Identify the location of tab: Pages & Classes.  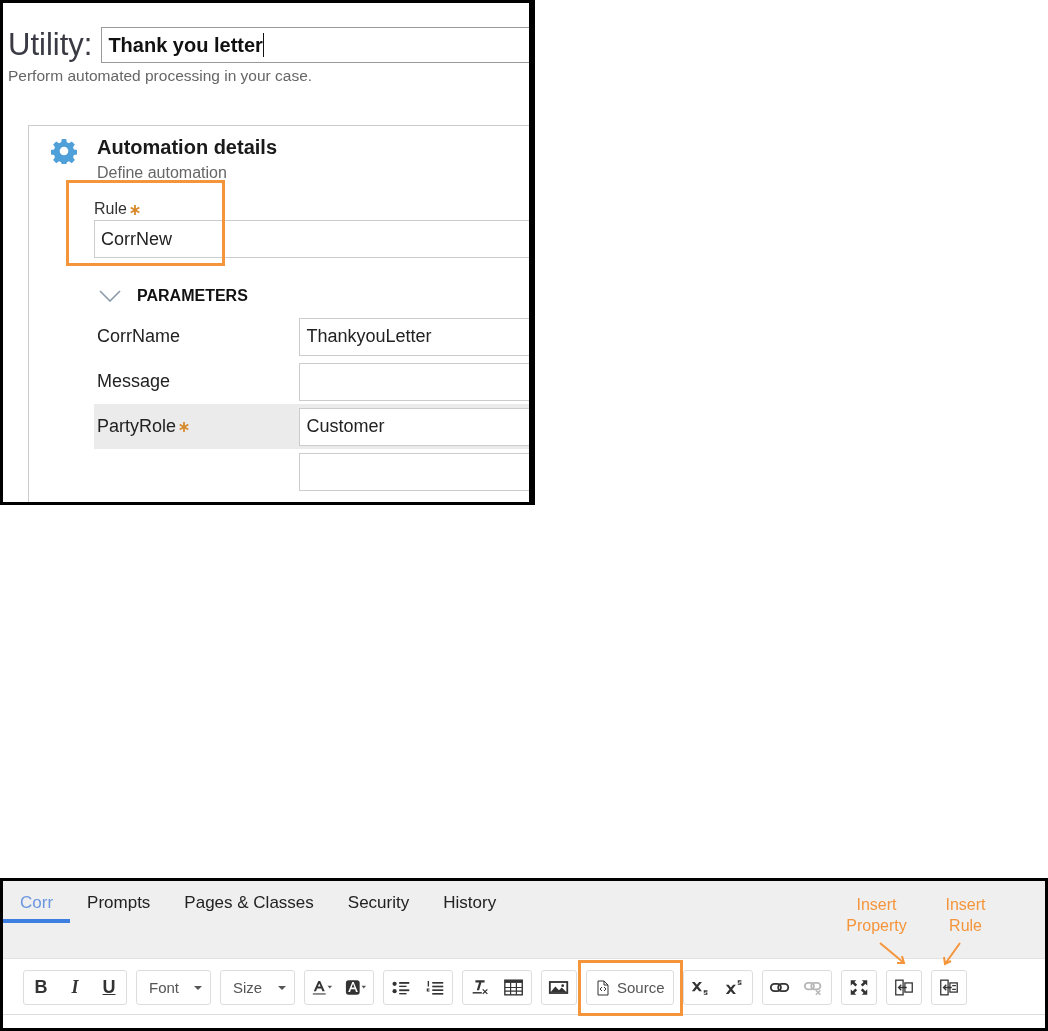
(249, 902).